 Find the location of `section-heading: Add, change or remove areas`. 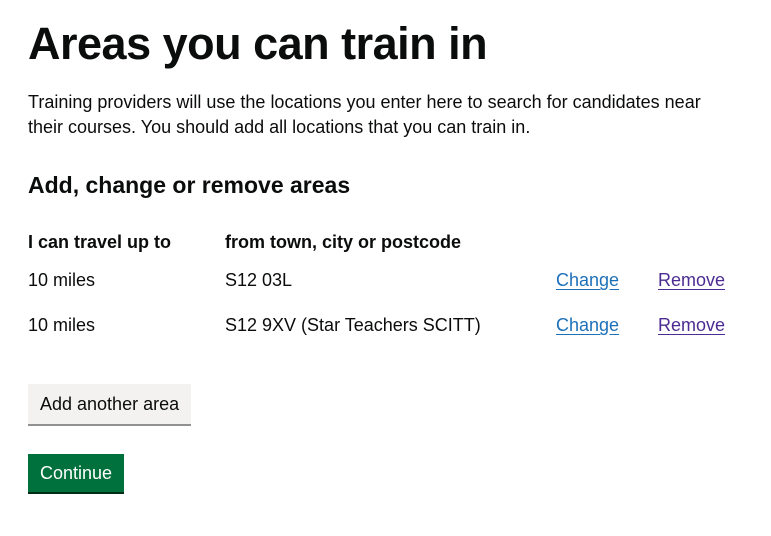

section-heading: Add, change or remove areas is located at coordinates (189, 185).